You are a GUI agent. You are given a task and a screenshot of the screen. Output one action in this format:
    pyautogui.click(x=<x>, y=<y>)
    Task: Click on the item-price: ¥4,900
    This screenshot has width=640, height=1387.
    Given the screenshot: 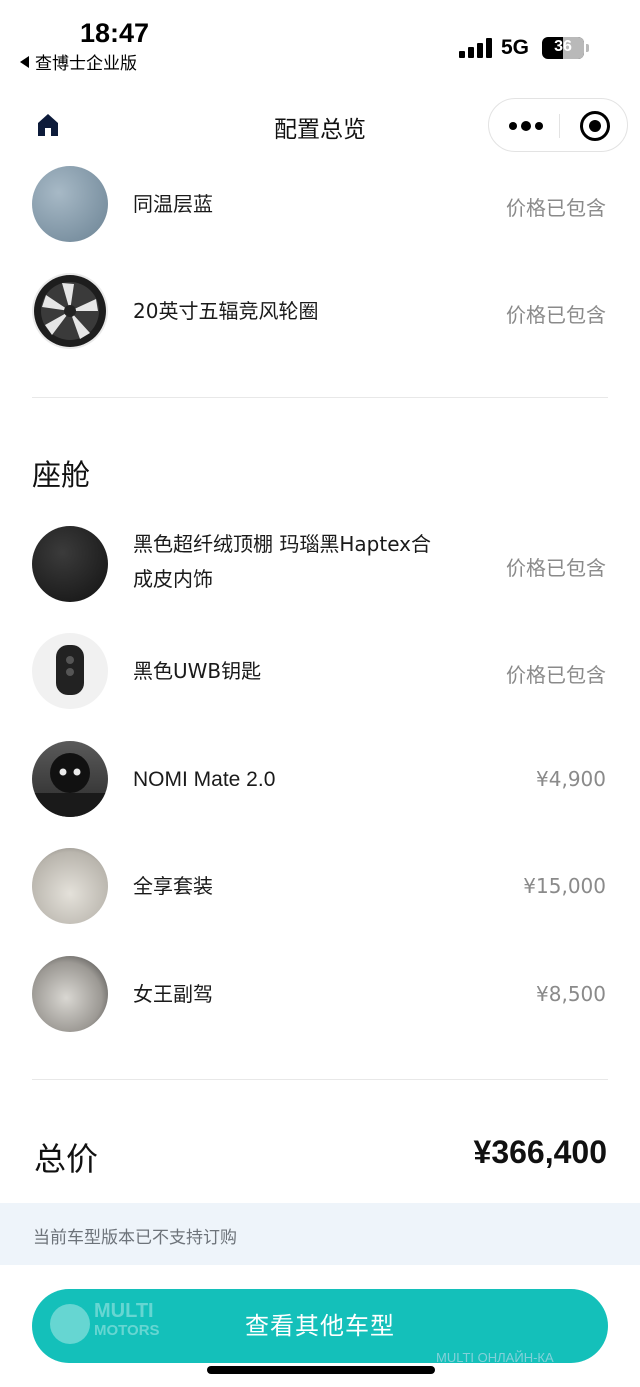 What is the action you would take?
    pyautogui.click(x=571, y=779)
    